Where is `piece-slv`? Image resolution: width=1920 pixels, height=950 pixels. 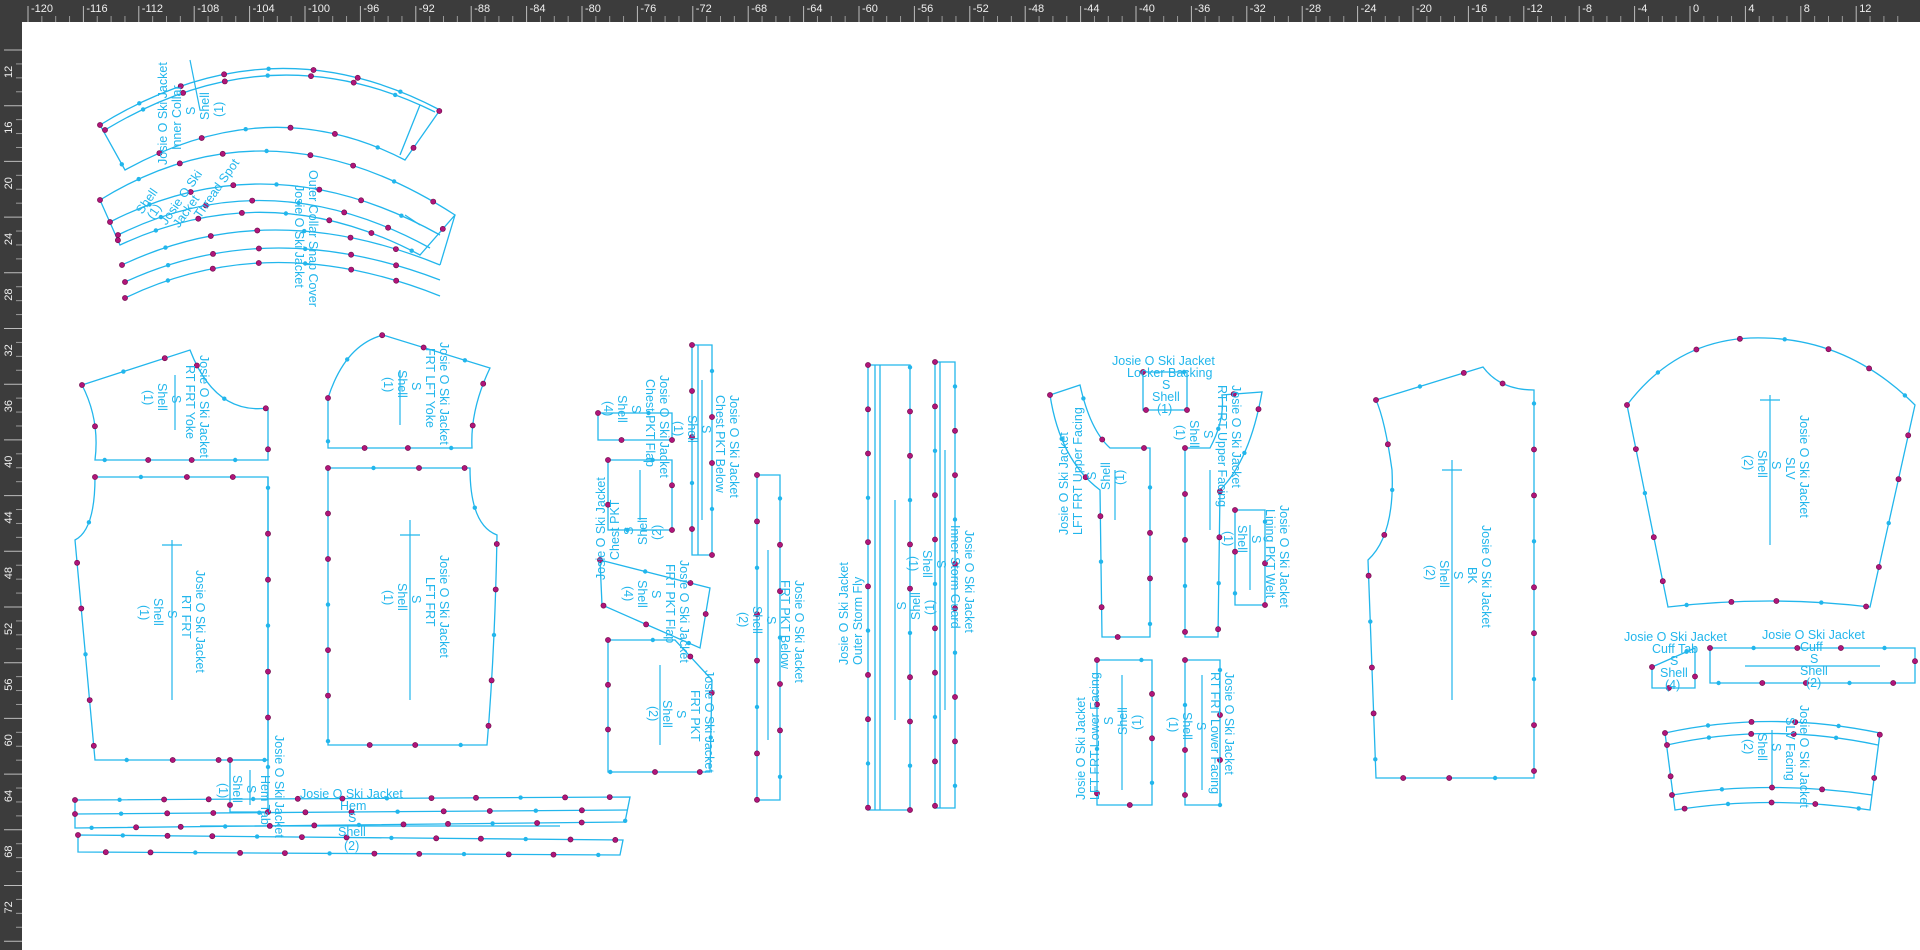 piece-slv is located at coordinates (1771, 472).